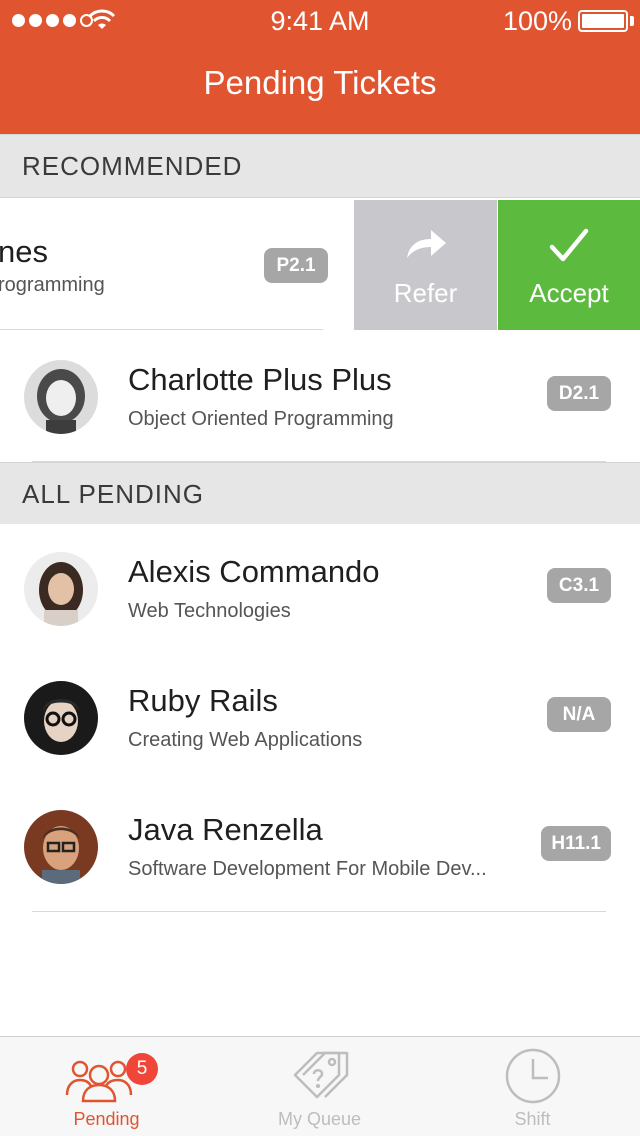 The image size is (640, 1136). I want to click on ticket-course: rogramming, so click(52, 285).